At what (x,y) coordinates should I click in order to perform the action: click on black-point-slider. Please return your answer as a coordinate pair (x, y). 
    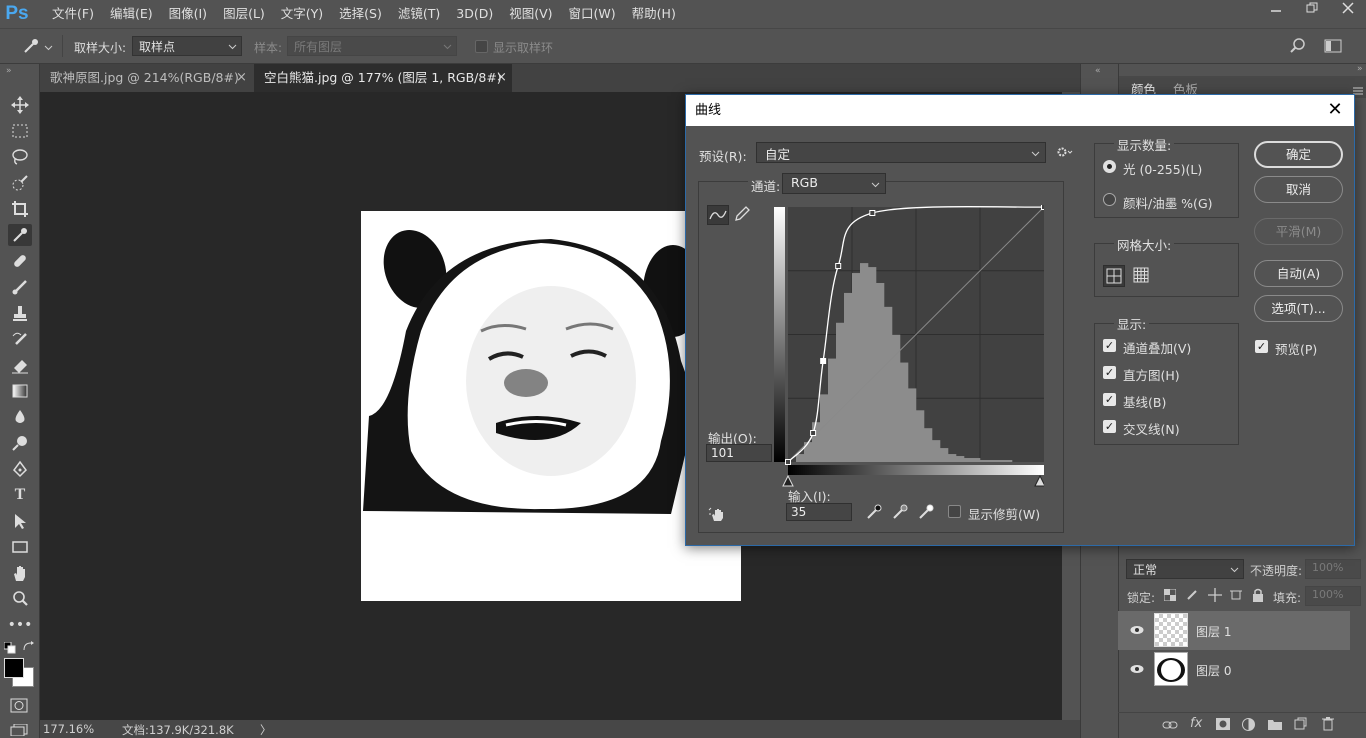
    Looking at the image, I should click on (788, 480).